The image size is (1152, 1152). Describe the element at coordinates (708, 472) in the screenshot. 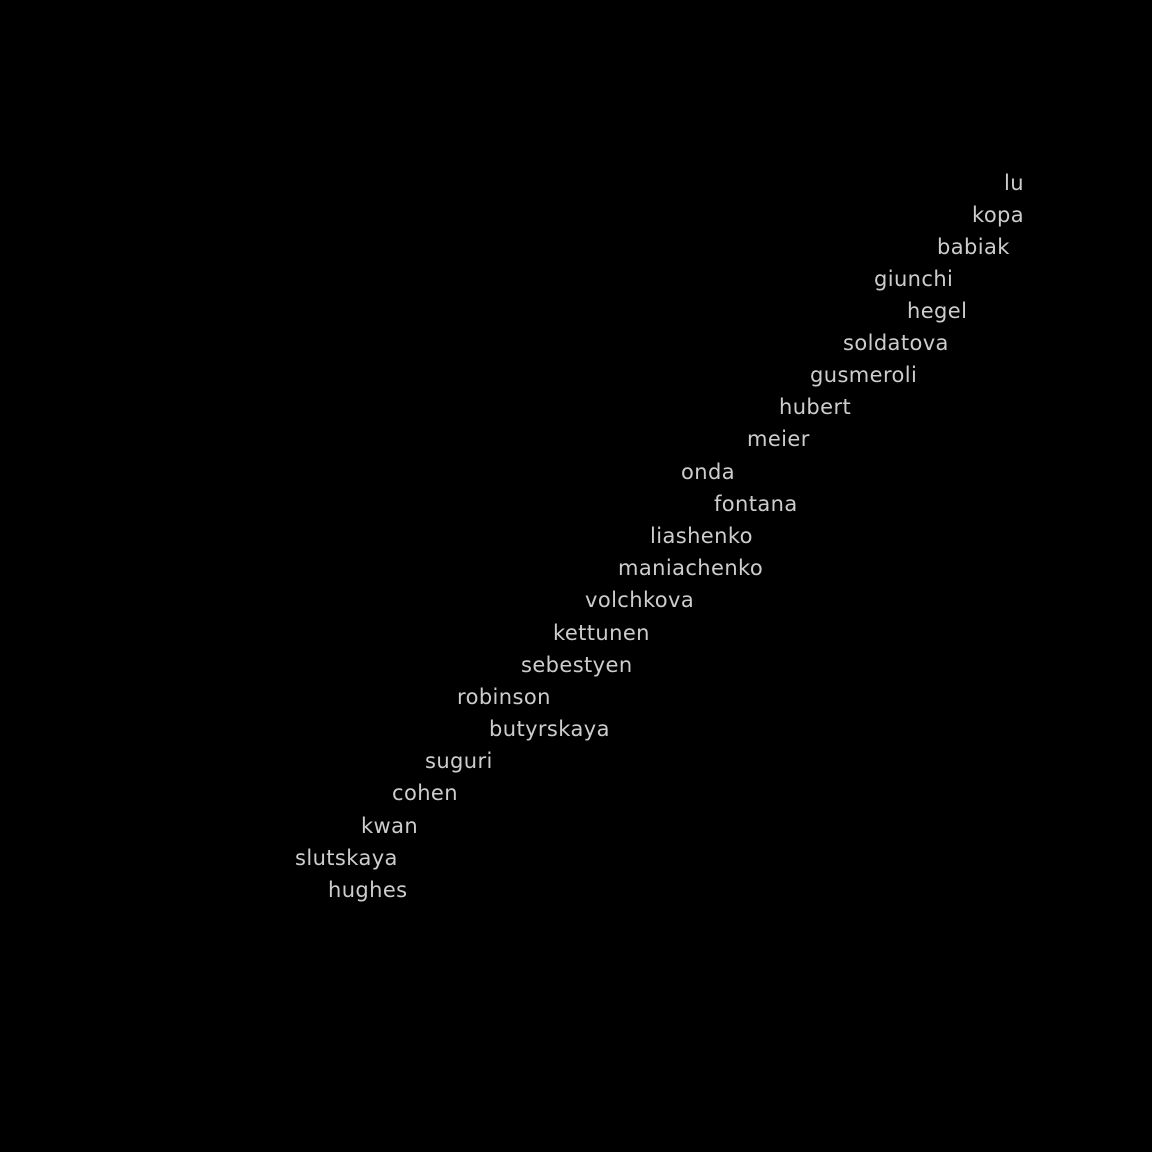

I see `scatter-label: onda` at that location.